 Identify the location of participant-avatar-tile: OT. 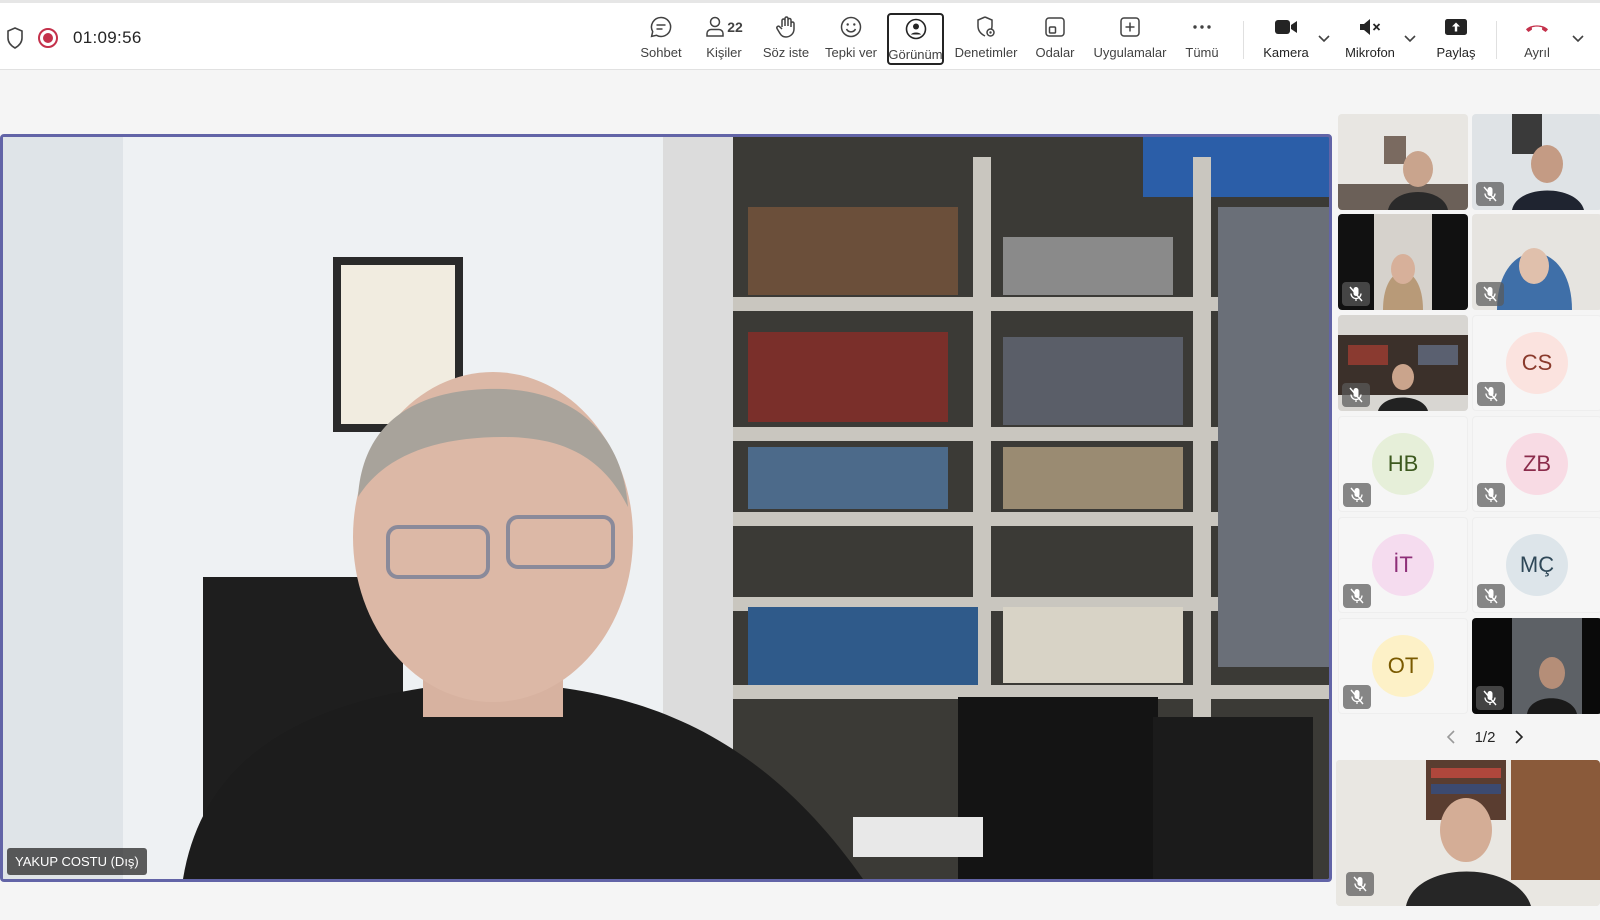
(1403, 666).